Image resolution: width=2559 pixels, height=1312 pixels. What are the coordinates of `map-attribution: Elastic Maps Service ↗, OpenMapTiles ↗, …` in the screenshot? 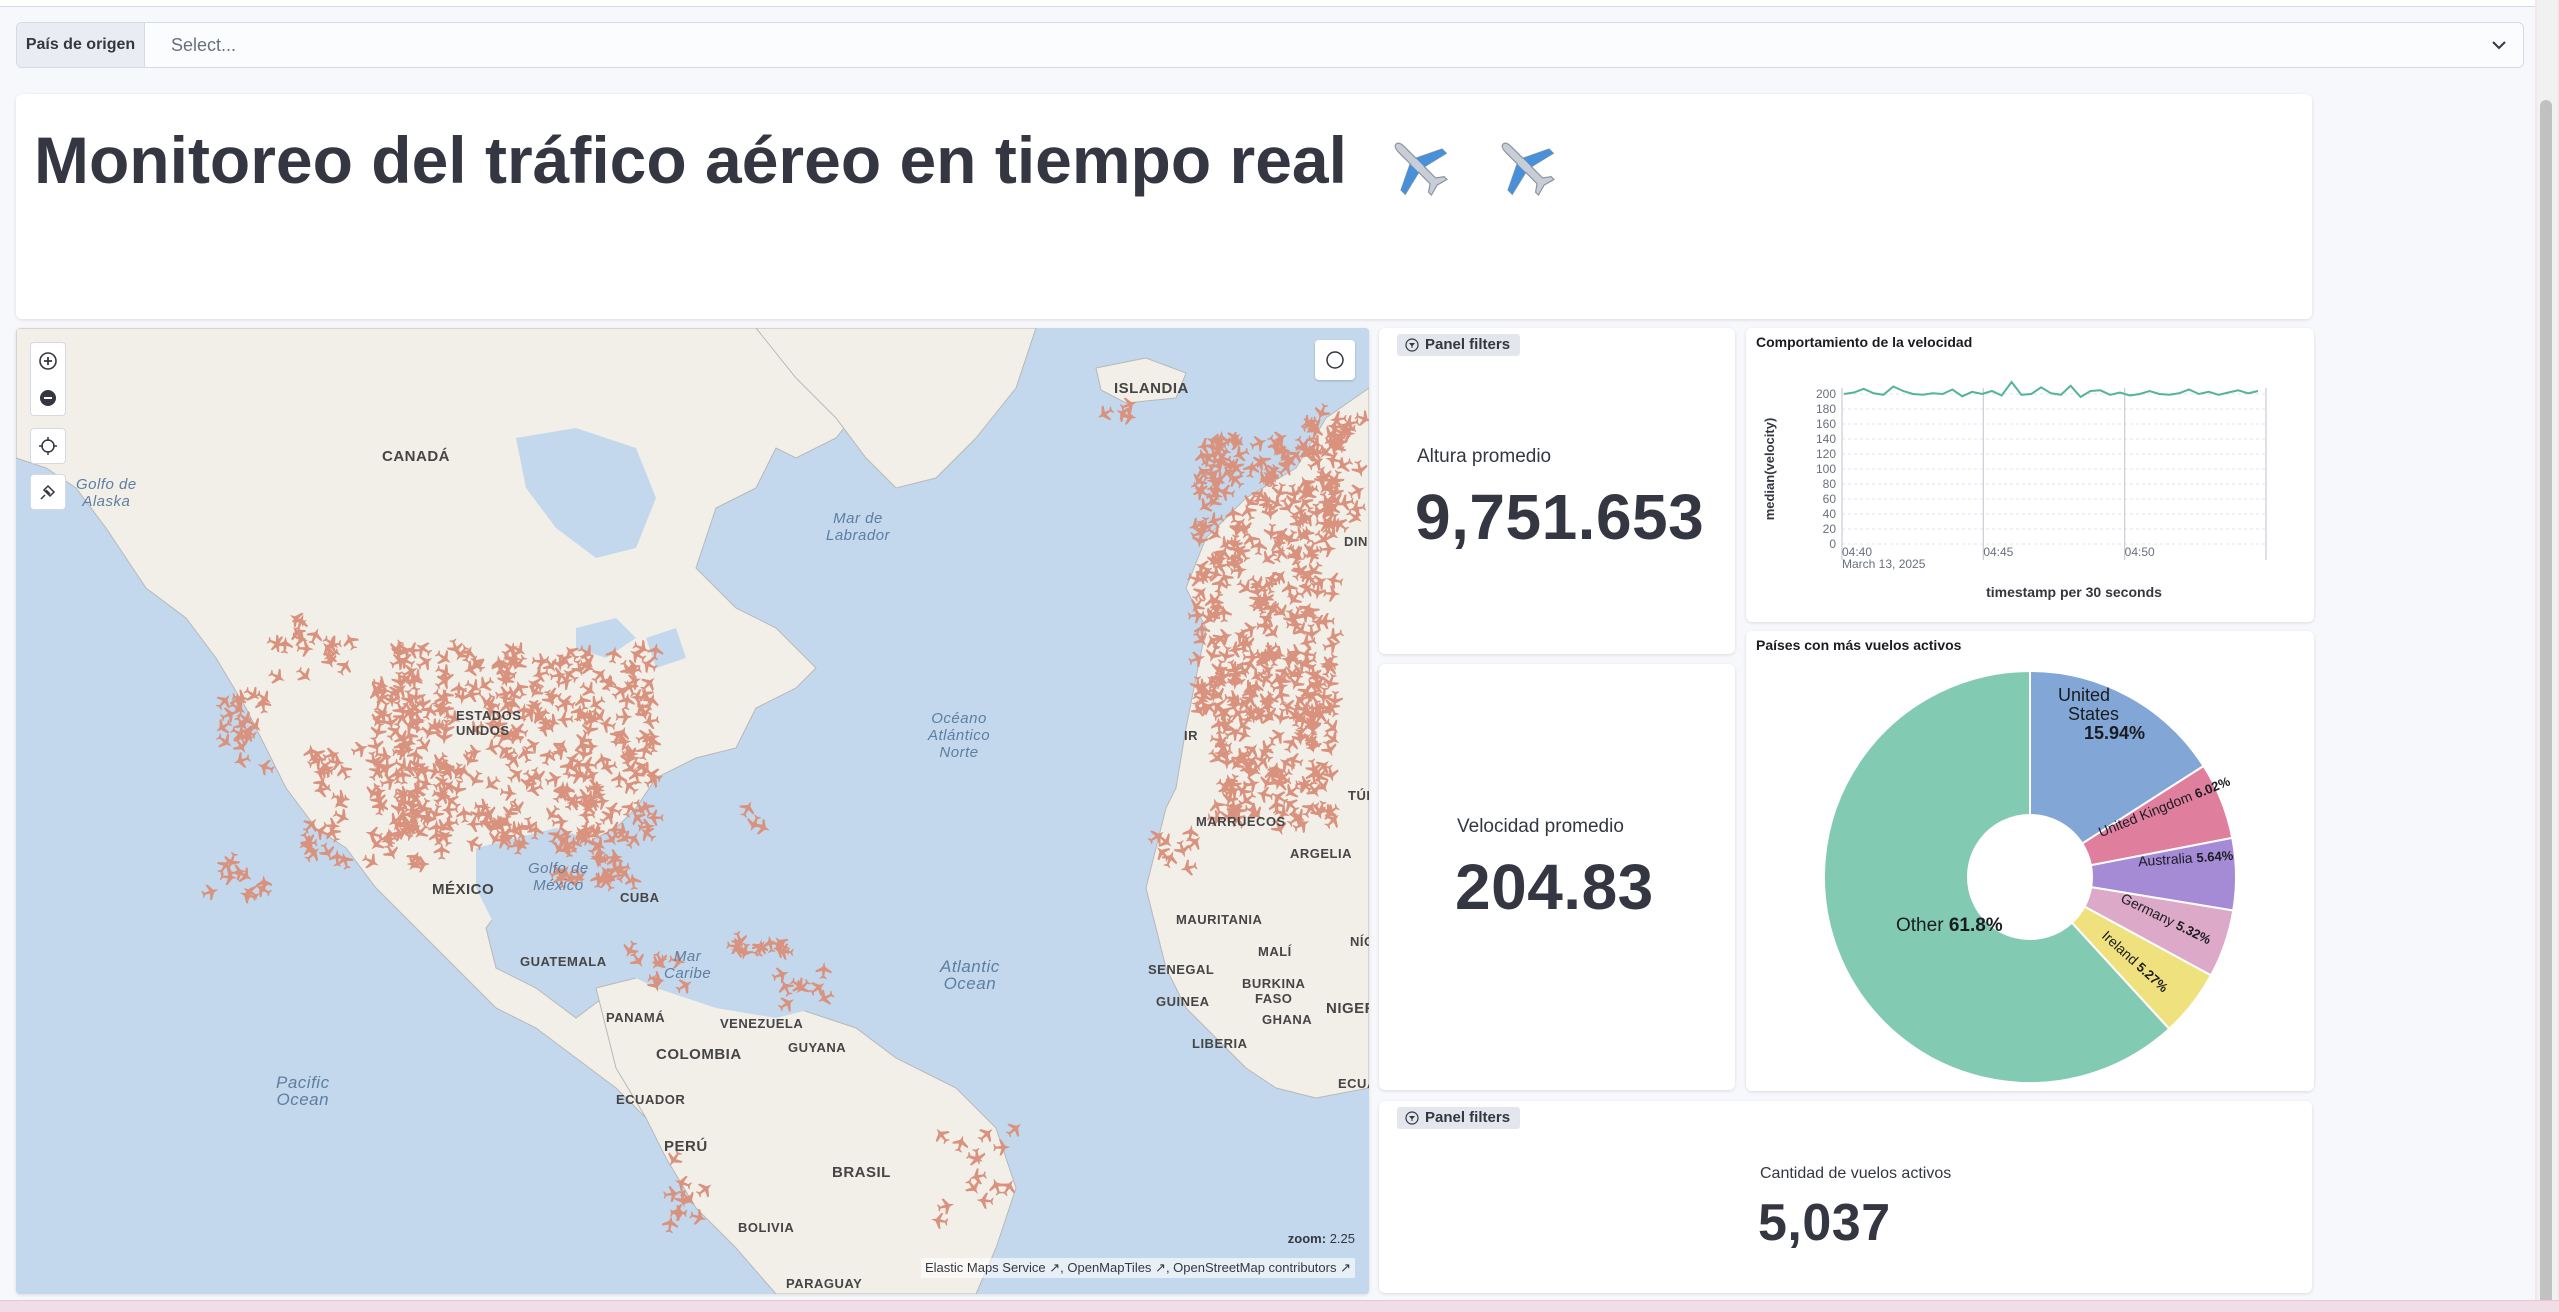 It's located at (1137, 1268).